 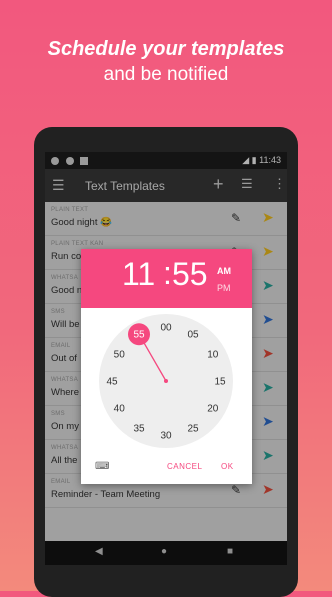 I want to click on clock-number-35: 35, so click(x=139, y=428).